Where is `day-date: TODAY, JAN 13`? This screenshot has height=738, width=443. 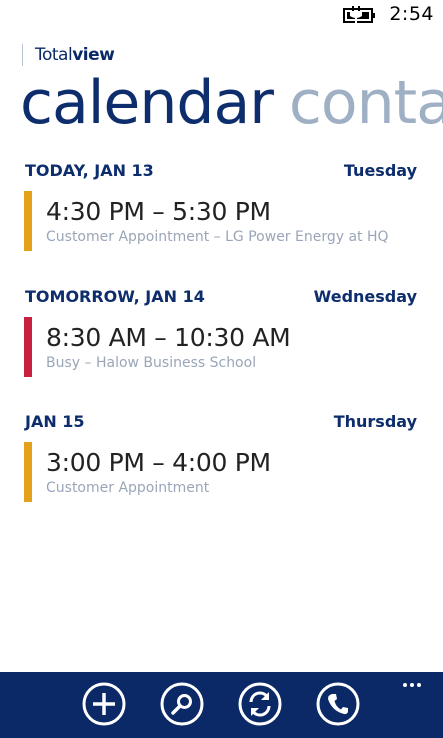 day-date: TODAY, JAN 13 is located at coordinates (89, 170).